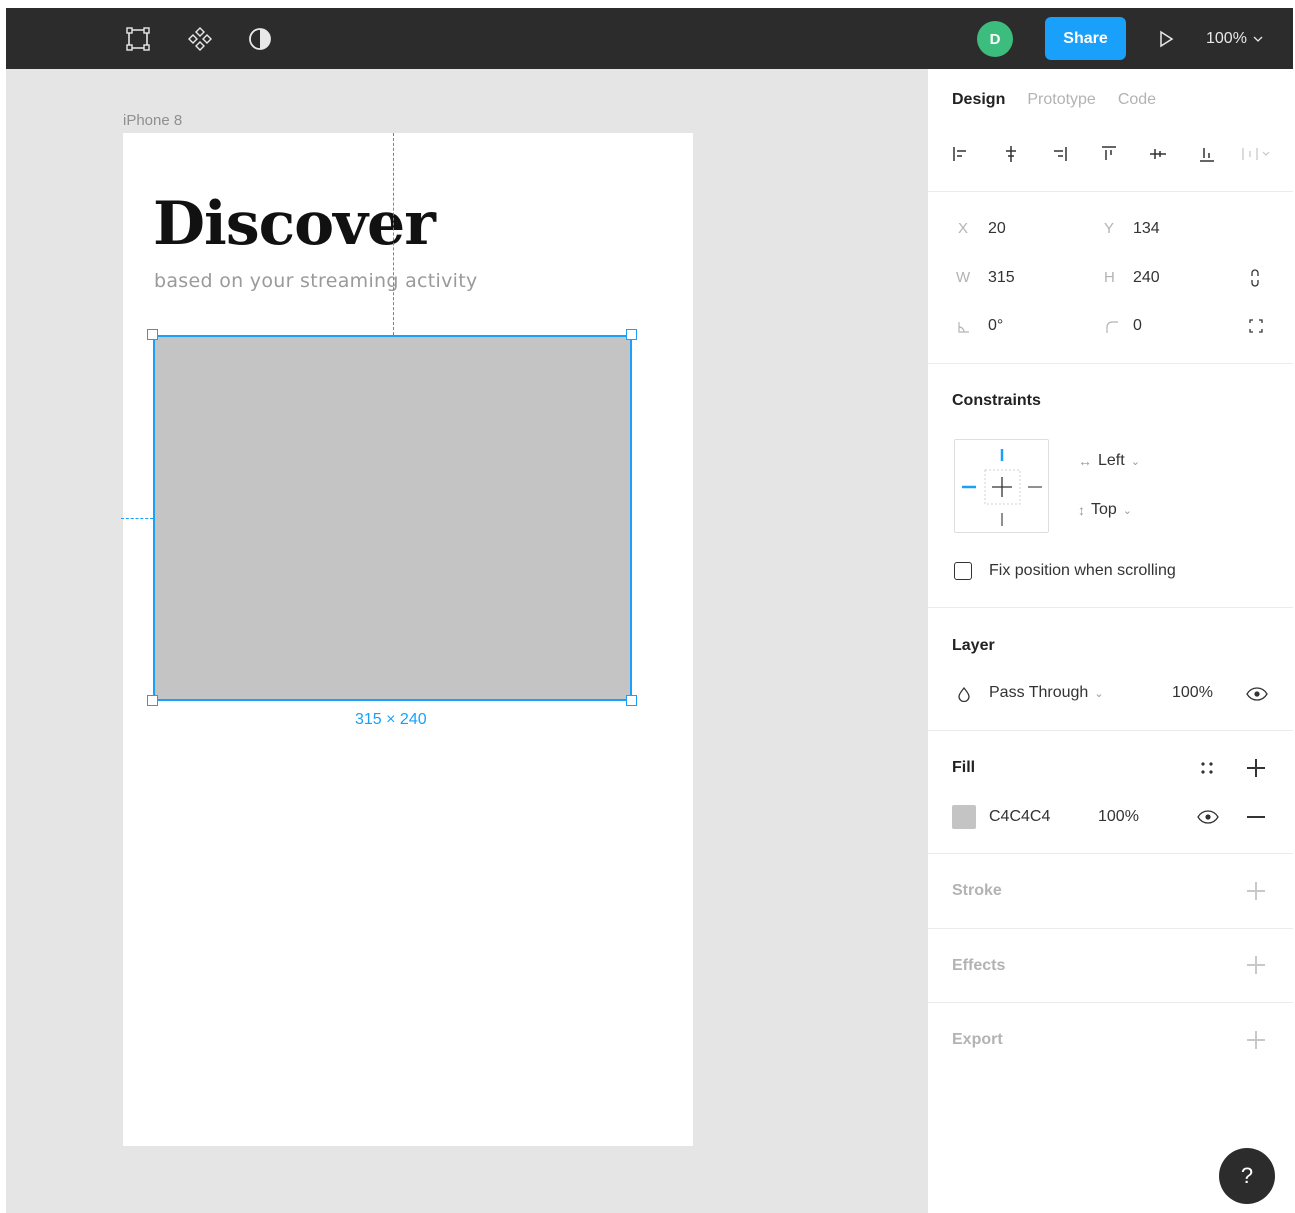 This screenshot has height=1213, width=1295. What do you see at coordinates (961, 154) in the screenshot?
I see `align-left-icon` at bounding box center [961, 154].